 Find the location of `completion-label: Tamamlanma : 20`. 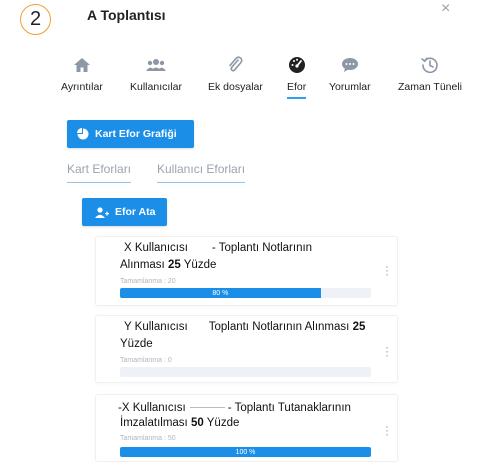

completion-label: Tamamlanma : 20 is located at coordinates (148, 281).